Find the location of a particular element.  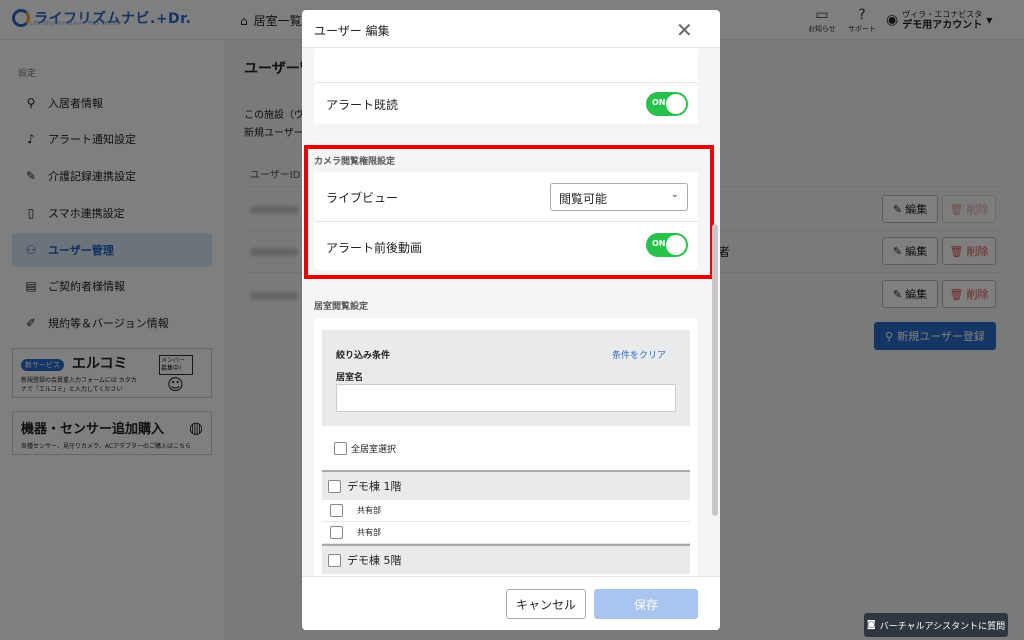

modal-footer: キャンセル 保存 is located at coordinates (511, 603).